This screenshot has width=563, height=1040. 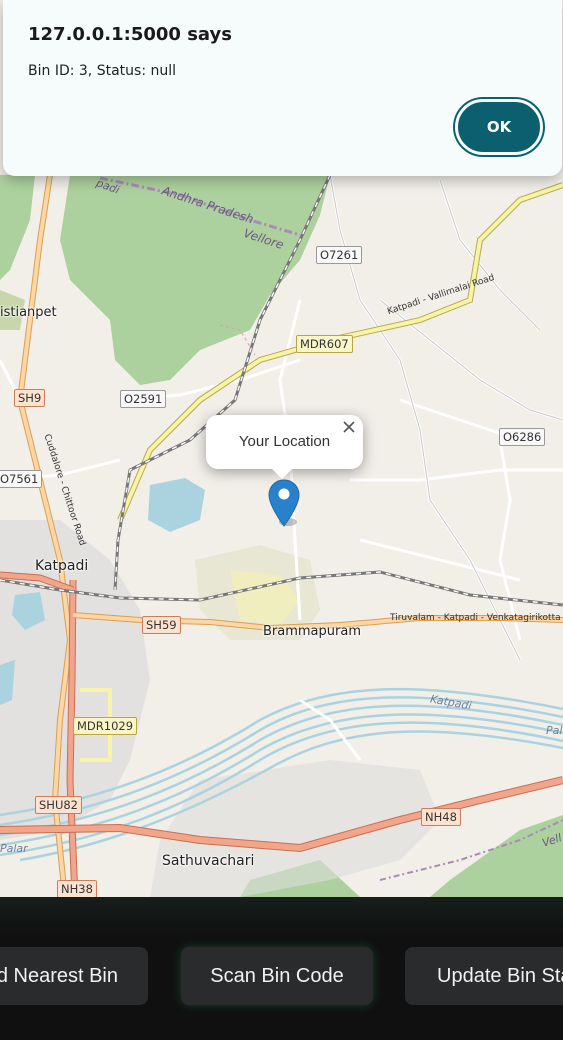 I want to click on update-bin-status-button: Update Bin Sta, so click(x=484, y=976).